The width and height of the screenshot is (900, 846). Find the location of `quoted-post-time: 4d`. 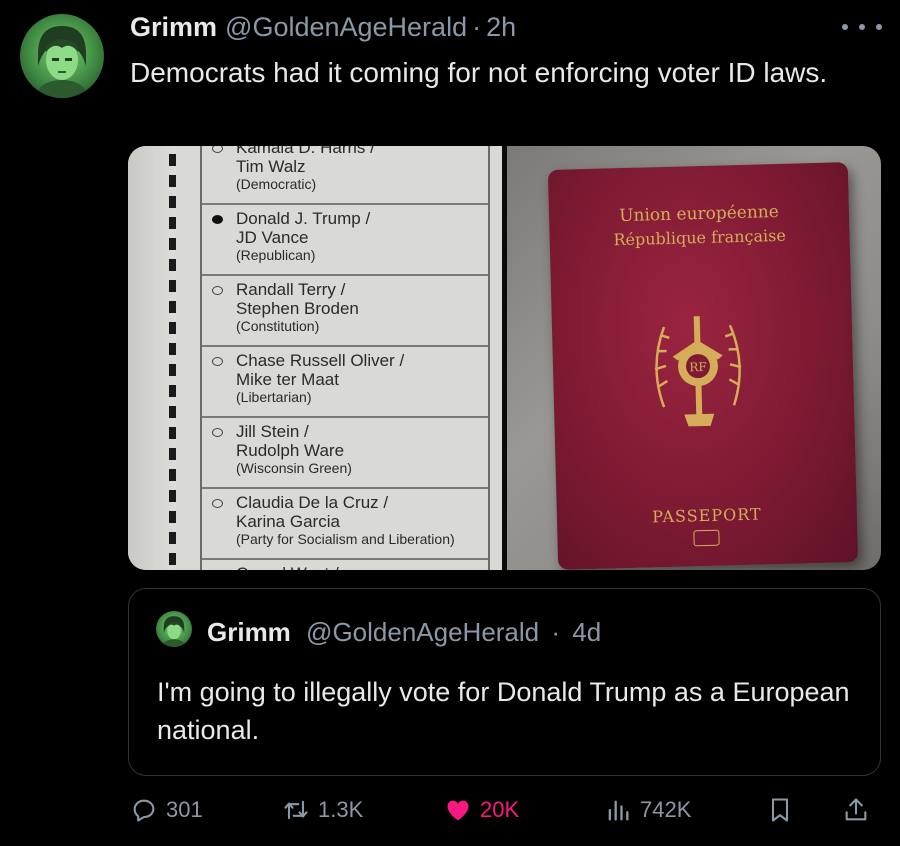

quoted-post-time: 4d is located at coordinates (586, 632).